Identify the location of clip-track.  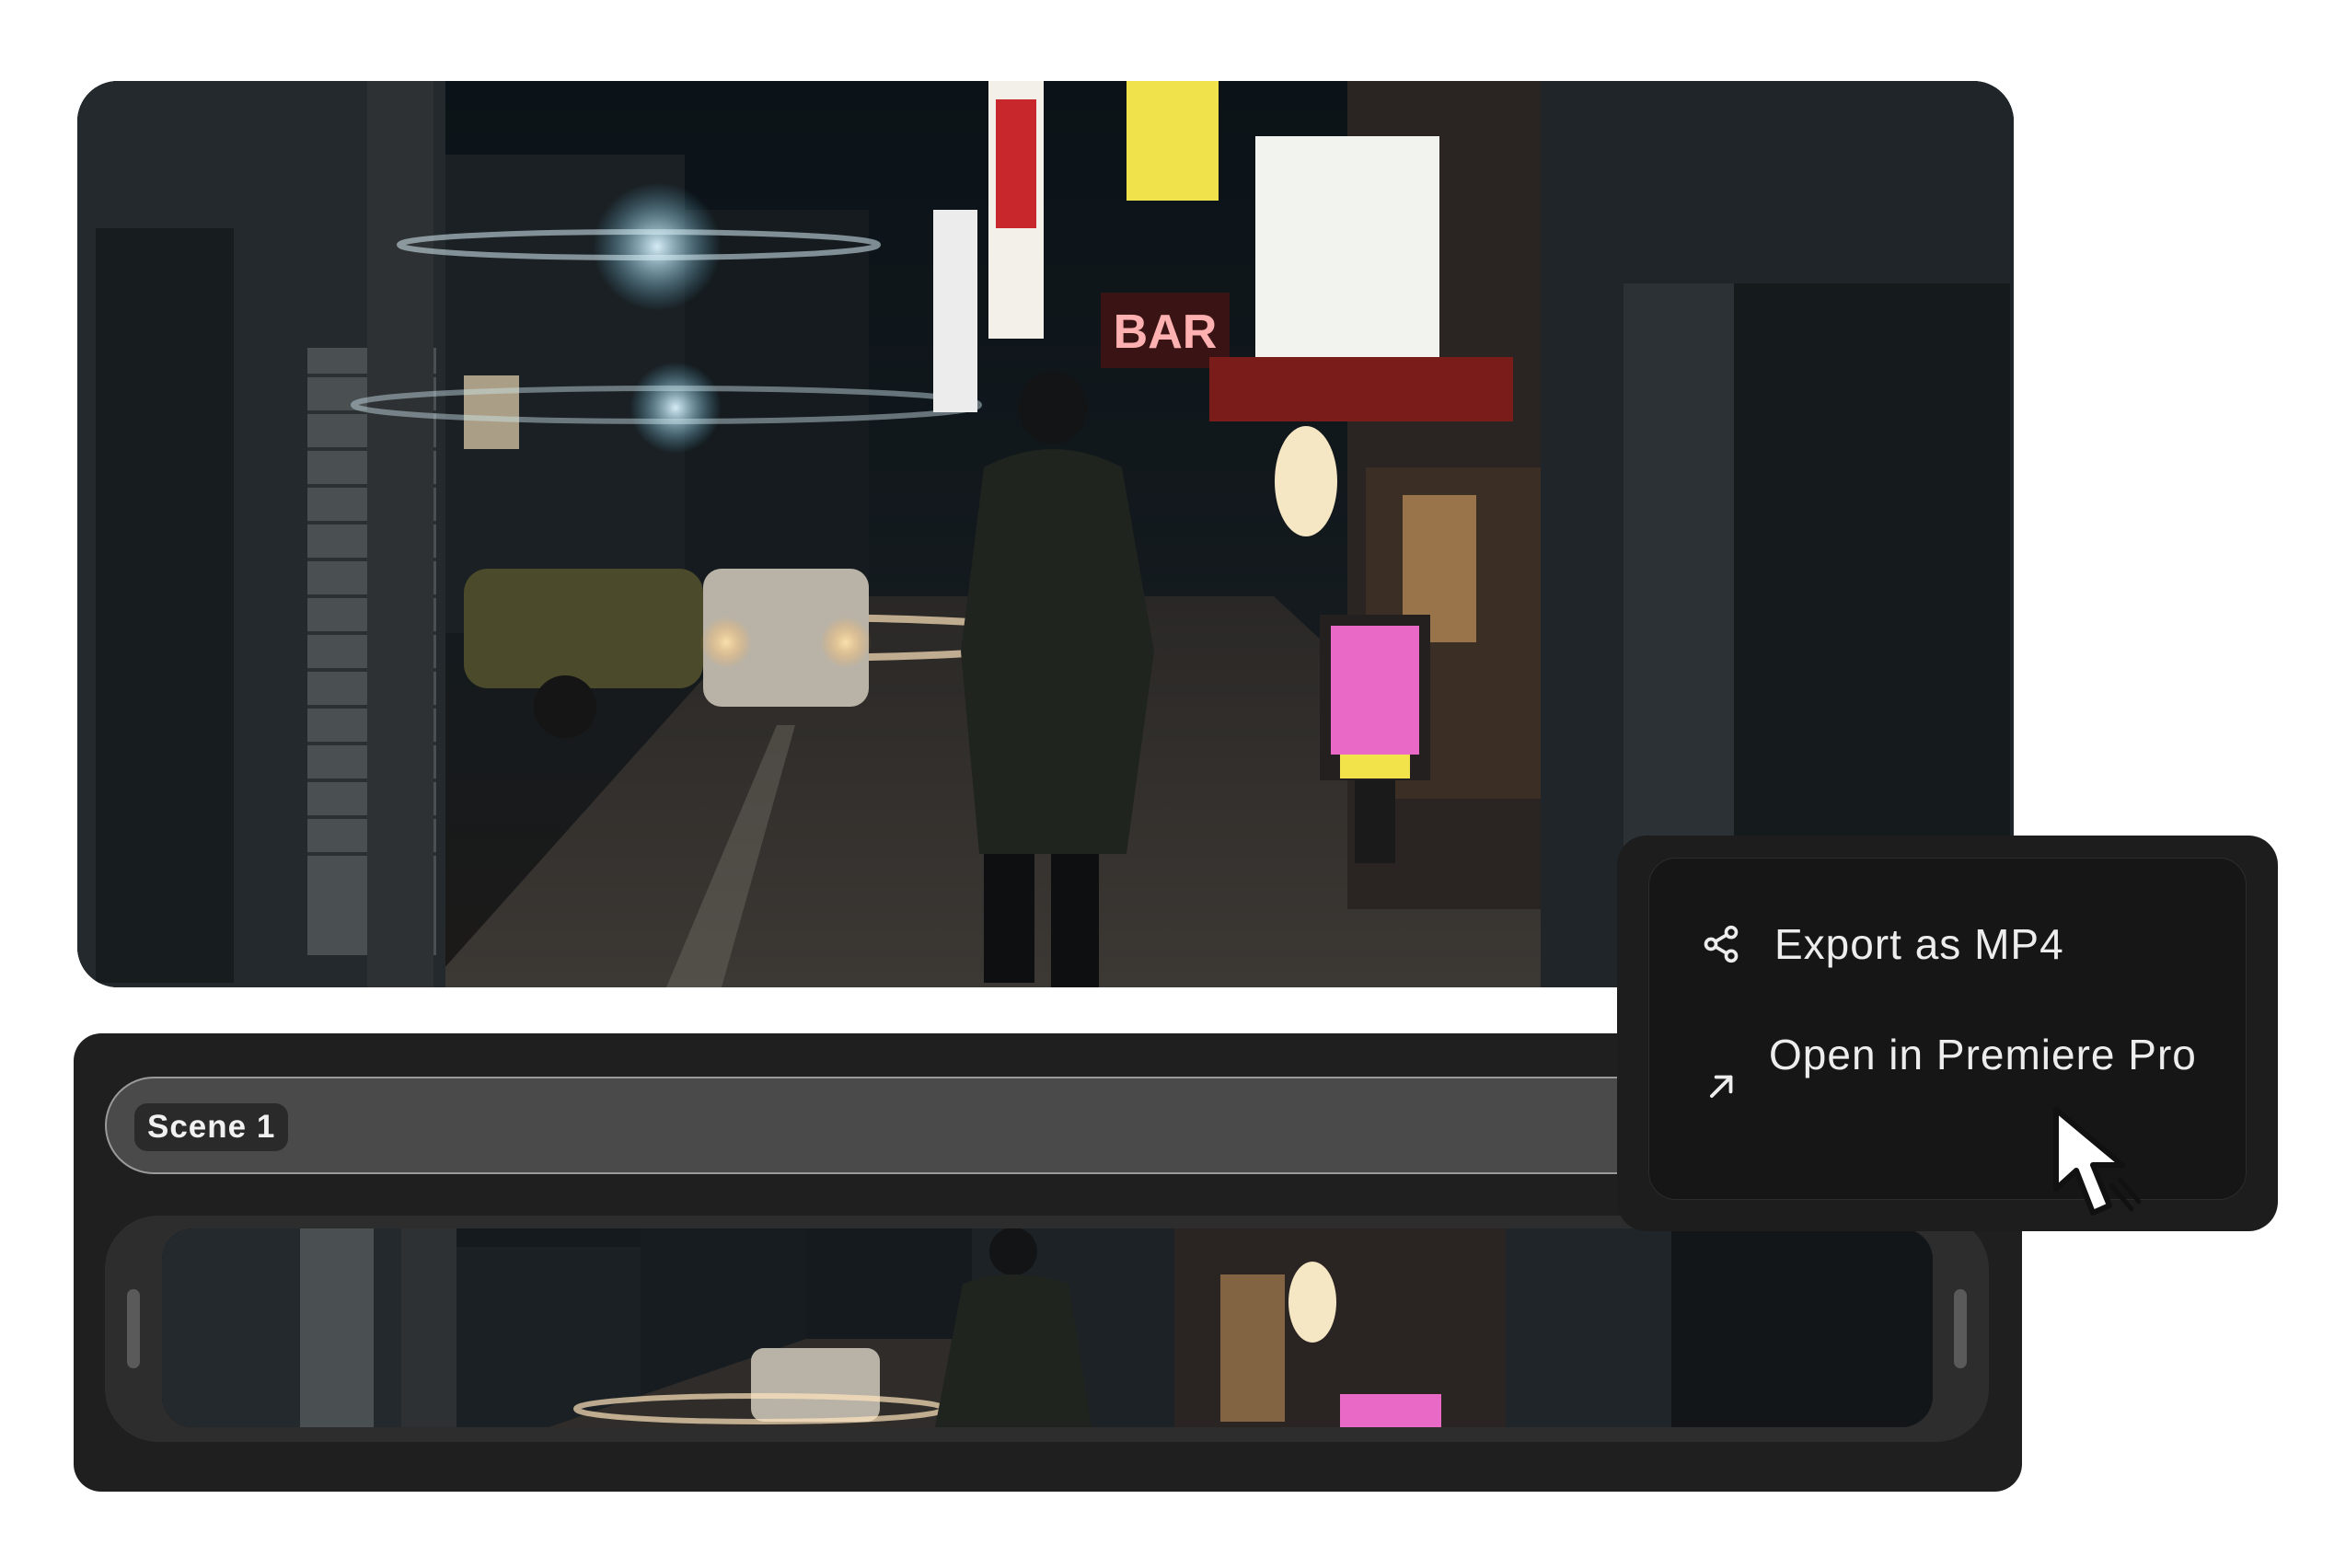
(1047, 1329).